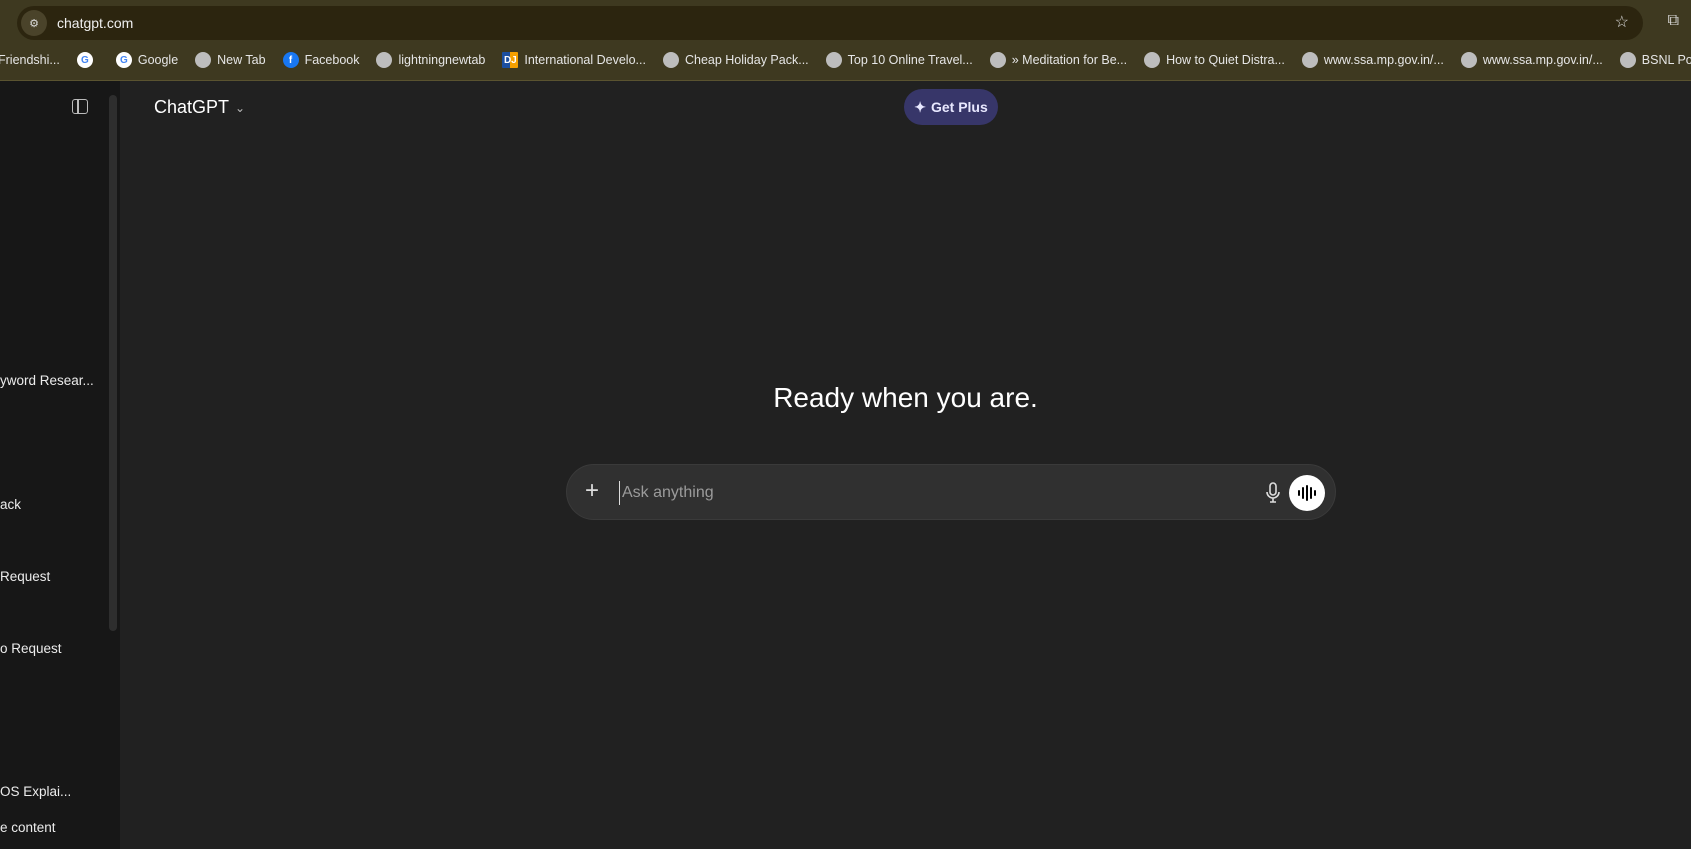  Describe the element at coordinates (95, 23) in the screenshot. I see `url-text: chatgpt.com` at that location.